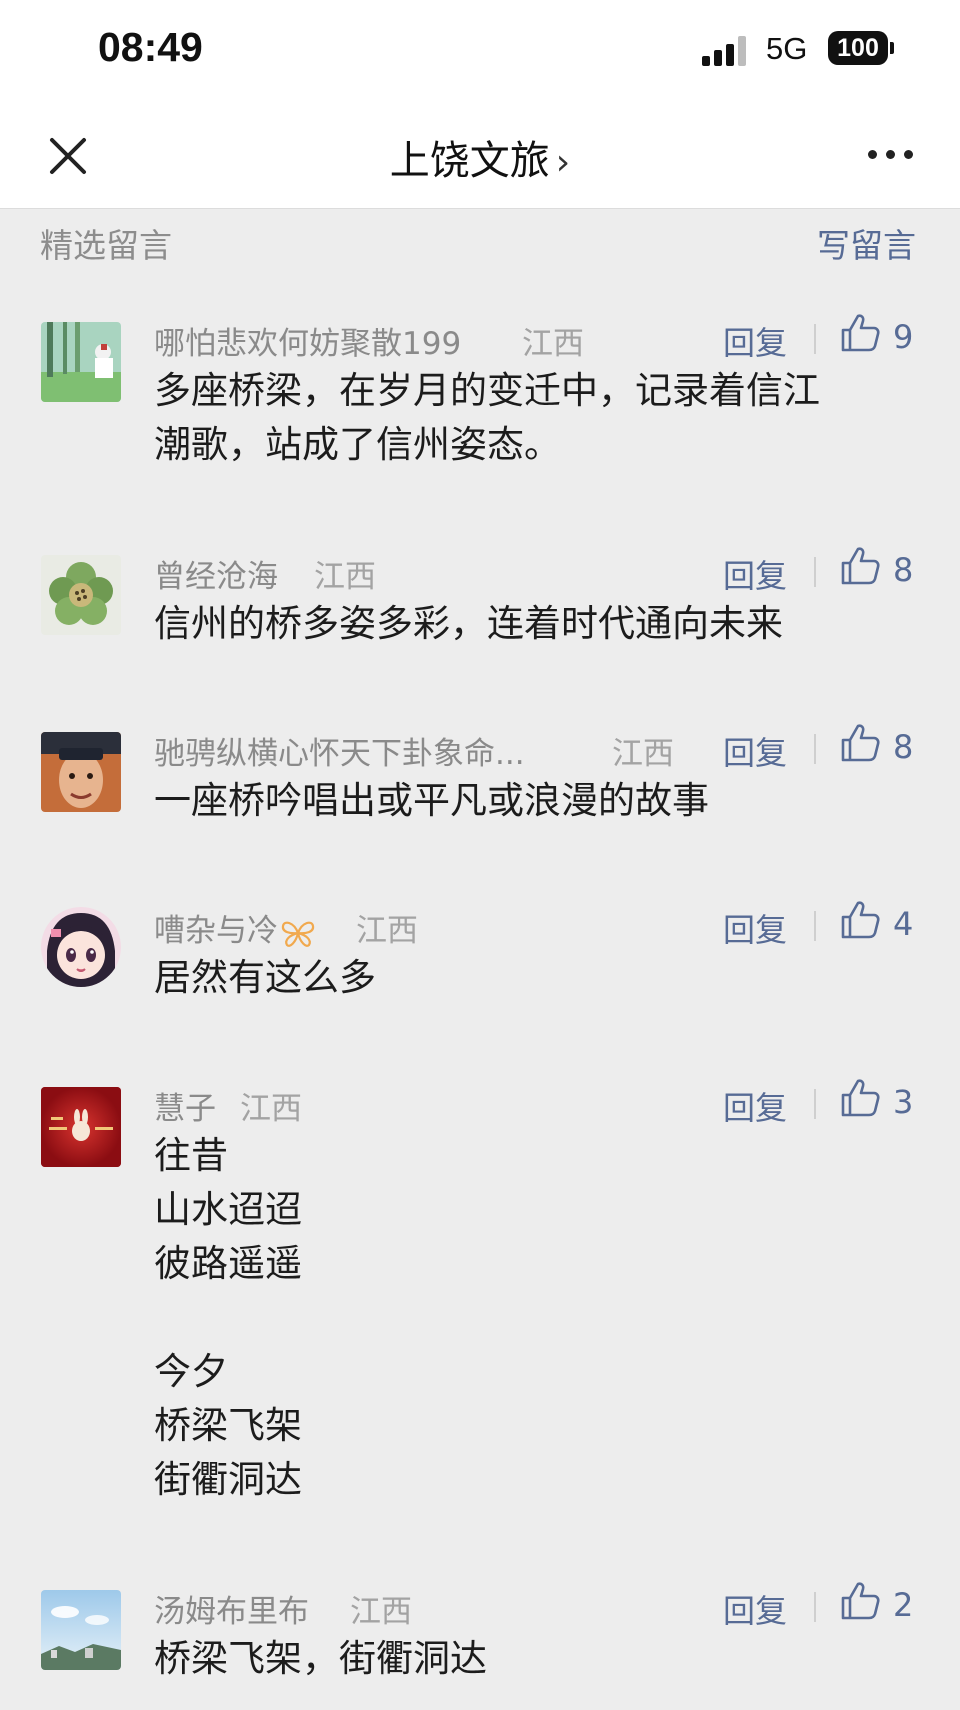  Describe the element at coordinates (487, 417) in the screenshot. I see `comment-text: 多座桥梁，在岁月的变迁中，记录着信江 潮歌，站成了信州姿态。` at that location.